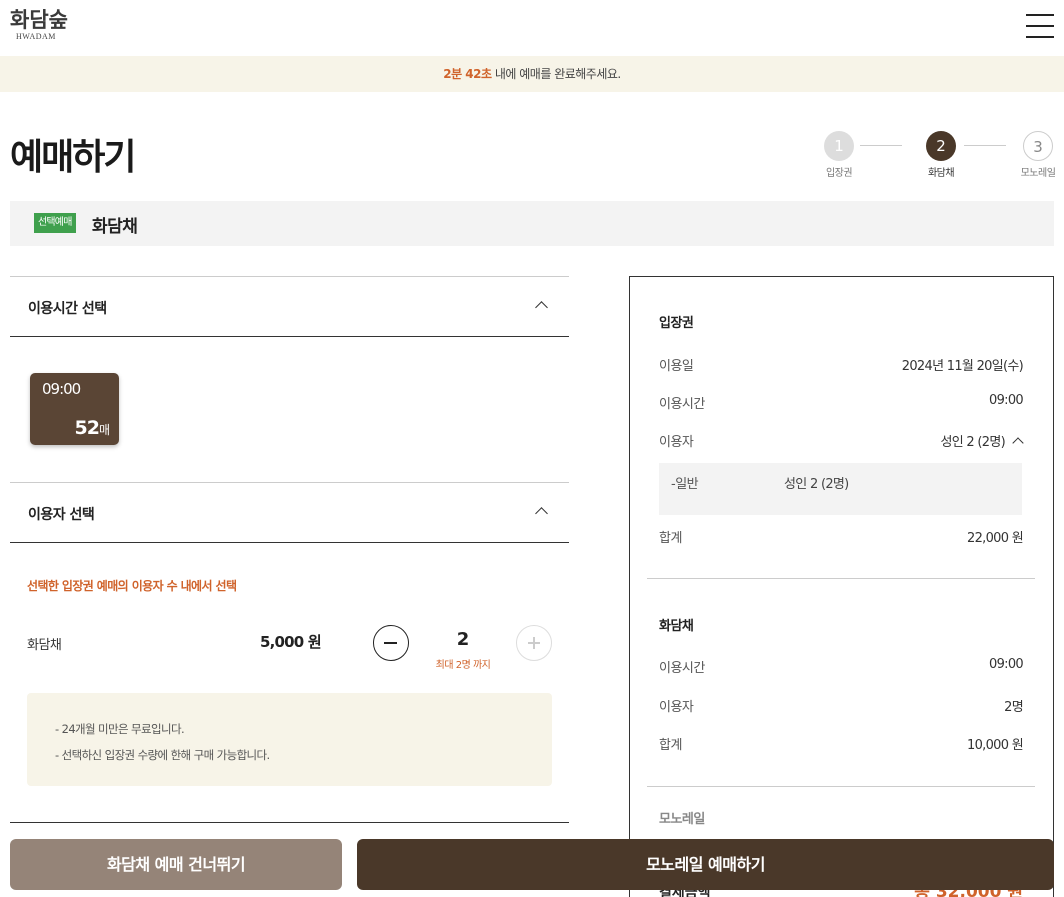 The image size is (1064, 897). I want to click on summary-section-title: 모노레일, so click(682, 819).